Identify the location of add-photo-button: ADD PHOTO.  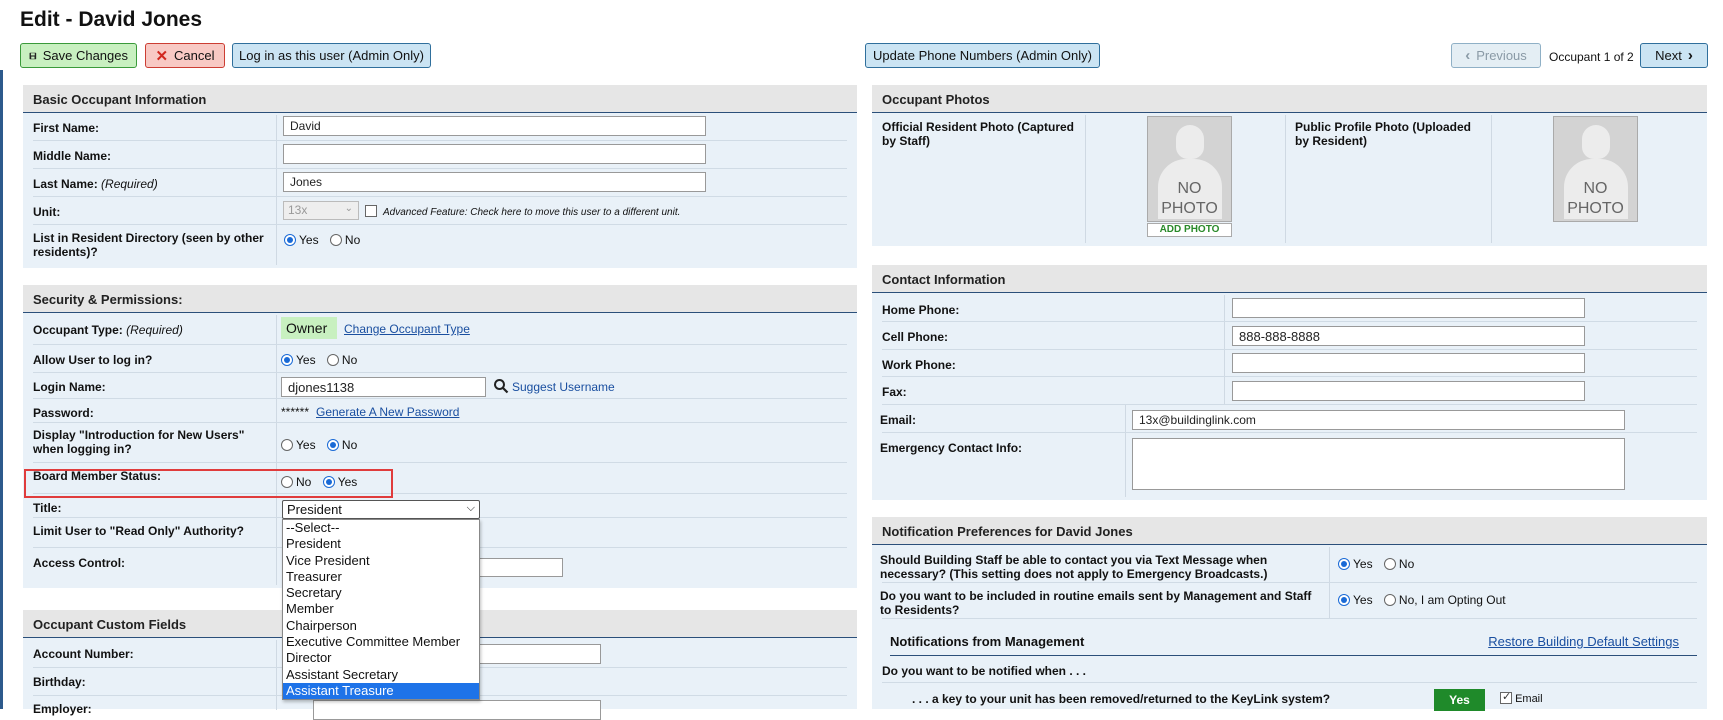
(1189, 230).